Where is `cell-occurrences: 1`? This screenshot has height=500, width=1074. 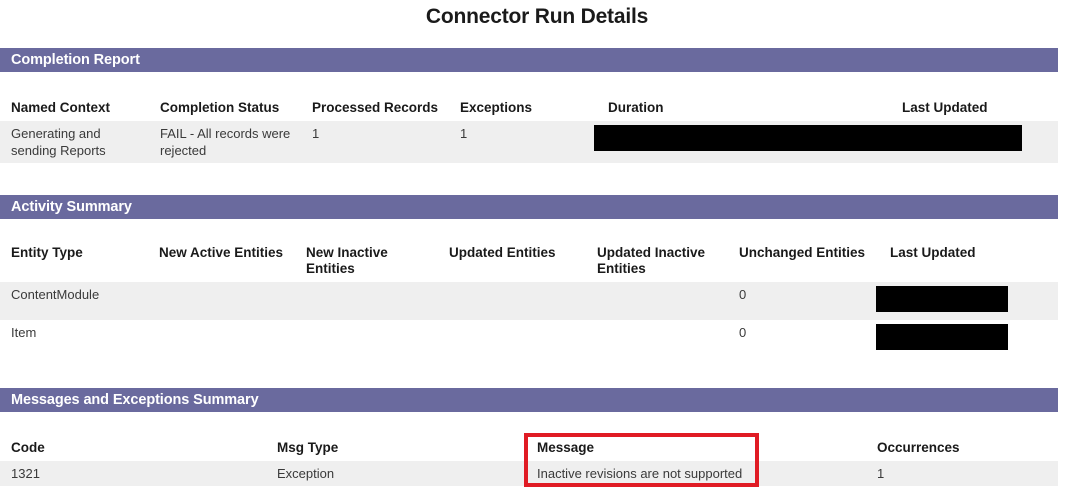
cell-occurrences: 1 is located at coordinates (962, 473).